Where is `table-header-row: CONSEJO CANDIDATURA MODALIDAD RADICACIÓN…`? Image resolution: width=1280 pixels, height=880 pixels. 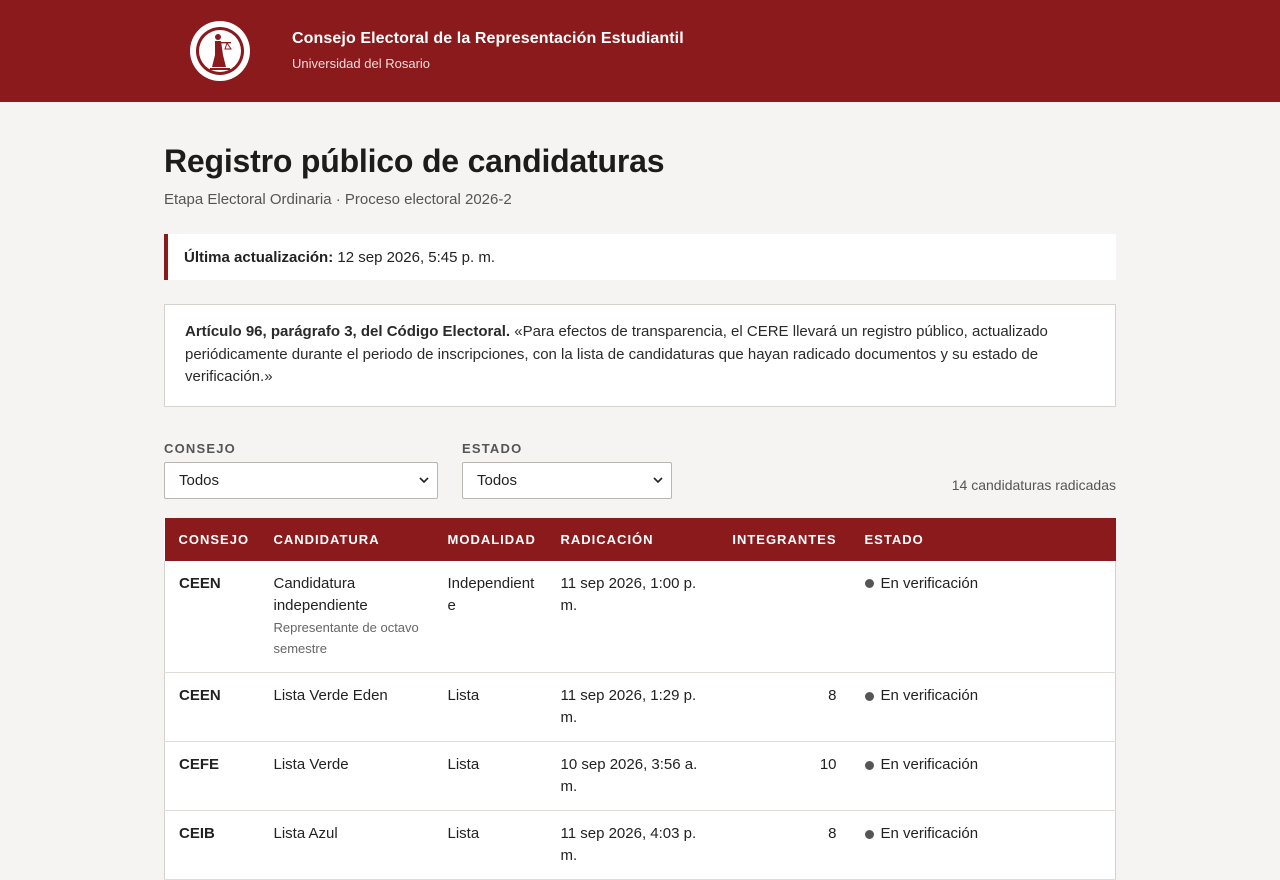
table-header-row: CONSEJO CANDIDATURA MODALIDAD RADICACIÓN… is located at coordinates (640, 539).